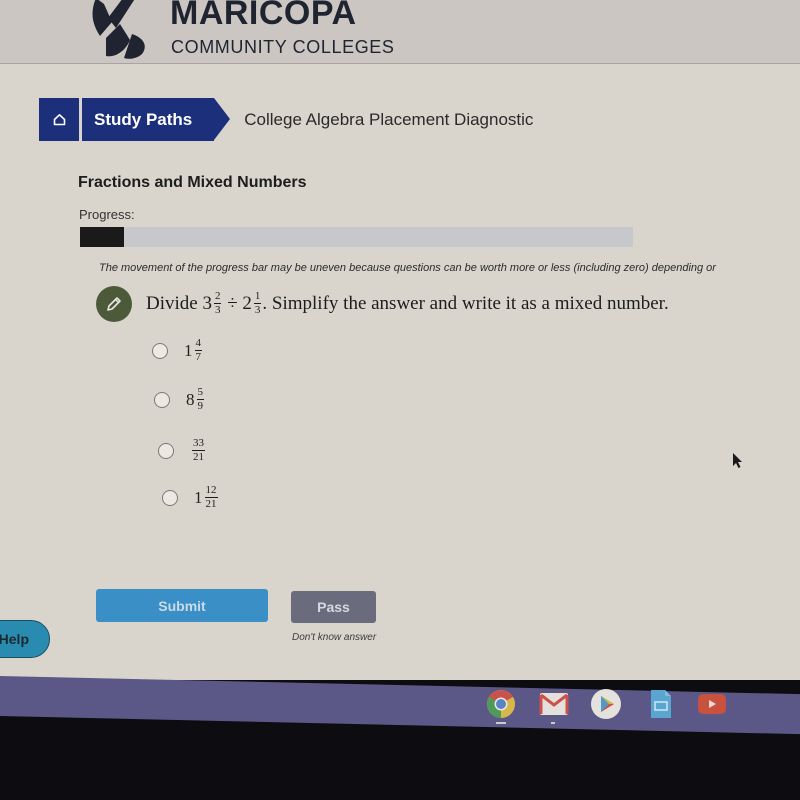 The height and width of the screenshot is (800, 800). What do you see at coordinates (182, 605) in the screenshot?
I see `submit-button: Submit` at bounding box center [182, 605].